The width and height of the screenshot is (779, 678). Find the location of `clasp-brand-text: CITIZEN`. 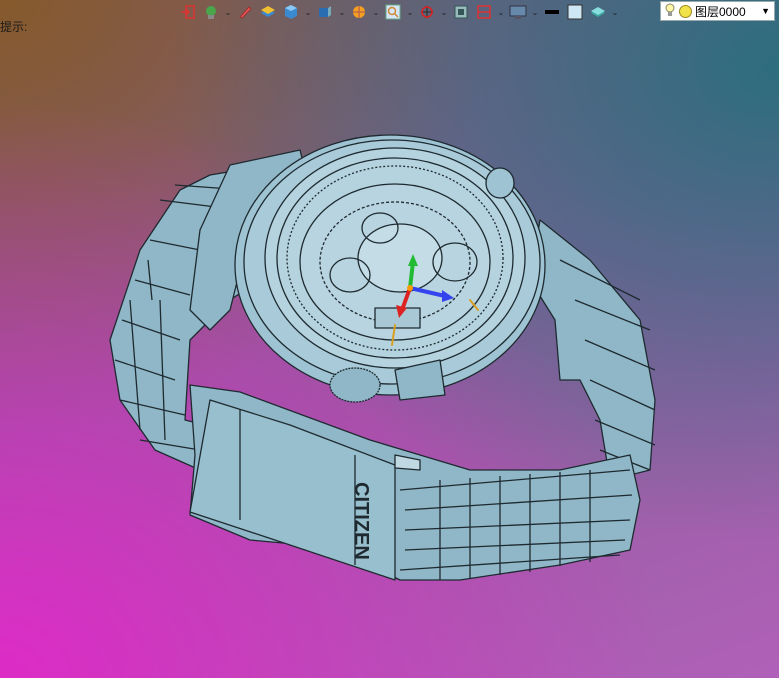

clasp-brand-text: CITIZEN is located at coordinates (361, 521).